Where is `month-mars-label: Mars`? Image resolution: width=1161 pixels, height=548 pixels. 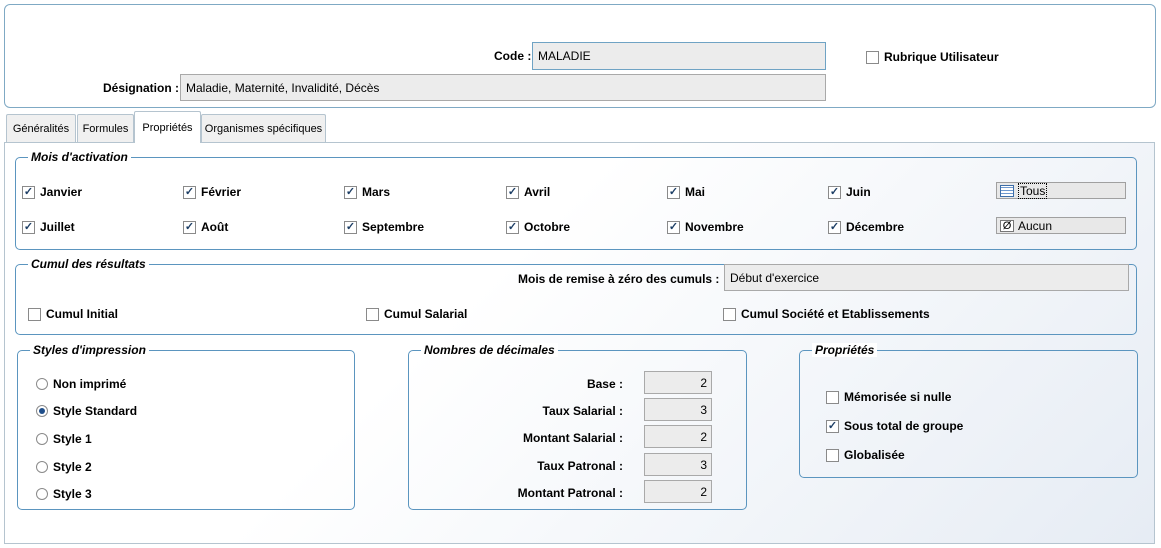
month-mars-label: Mars is located at coordinates (376, 192).